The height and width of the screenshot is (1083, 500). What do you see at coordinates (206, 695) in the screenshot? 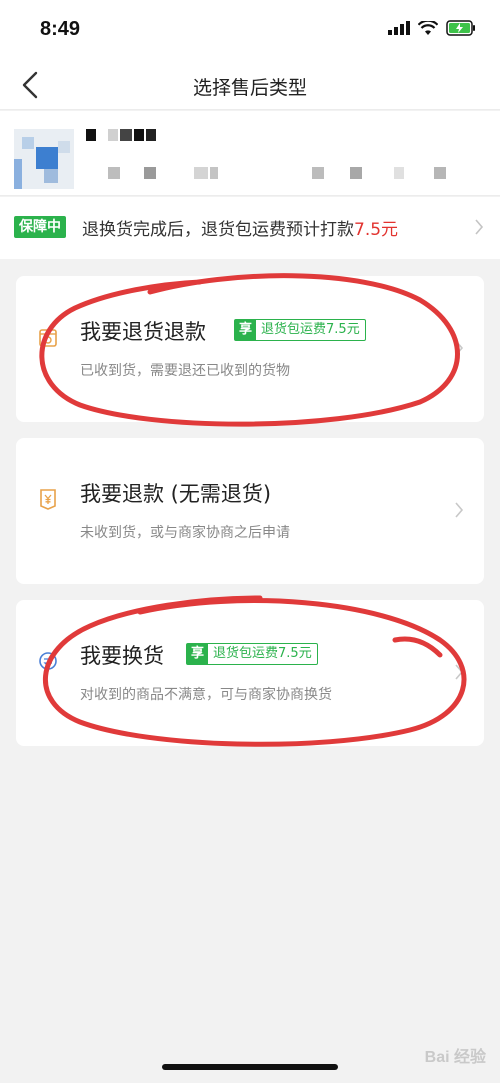
I see `option-subtitle: 对收到的商品不满意，可与商家协商换货` at bounding box center [206, 695].